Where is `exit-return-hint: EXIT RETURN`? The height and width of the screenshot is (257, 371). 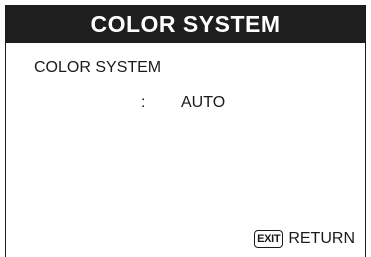 exit-return-hint: EXIT RETURN is located at coordinates (304, 239).